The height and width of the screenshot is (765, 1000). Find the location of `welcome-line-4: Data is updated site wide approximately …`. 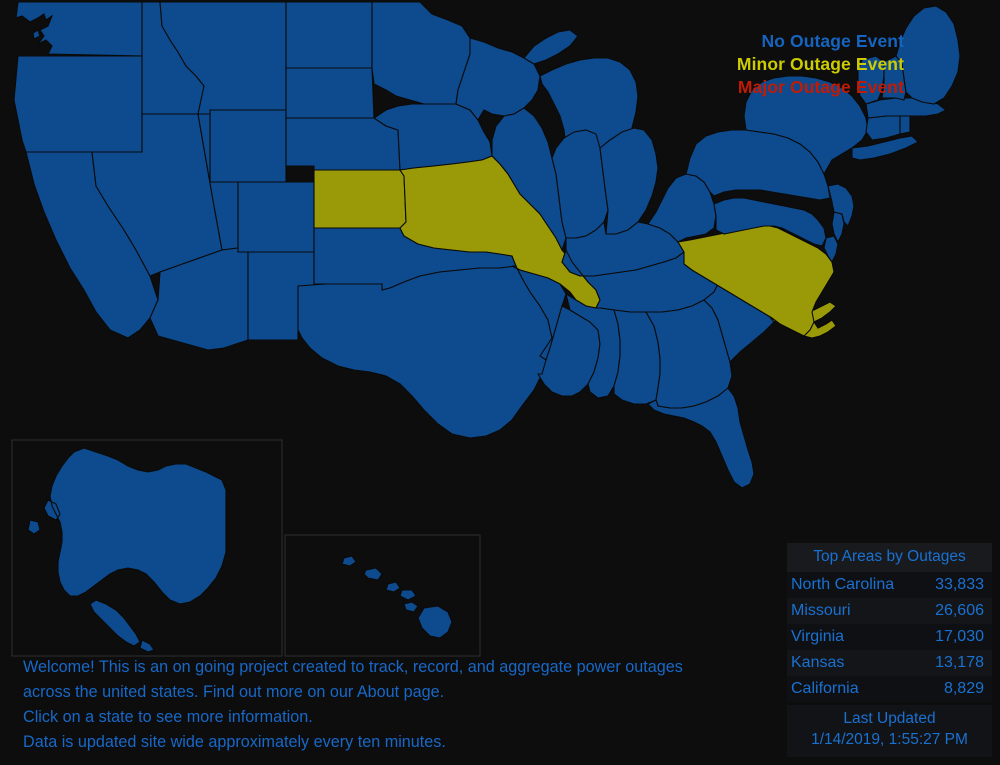

welcome-line-4: Data is updated site wide approximately … is located at coordinates (234, 741).